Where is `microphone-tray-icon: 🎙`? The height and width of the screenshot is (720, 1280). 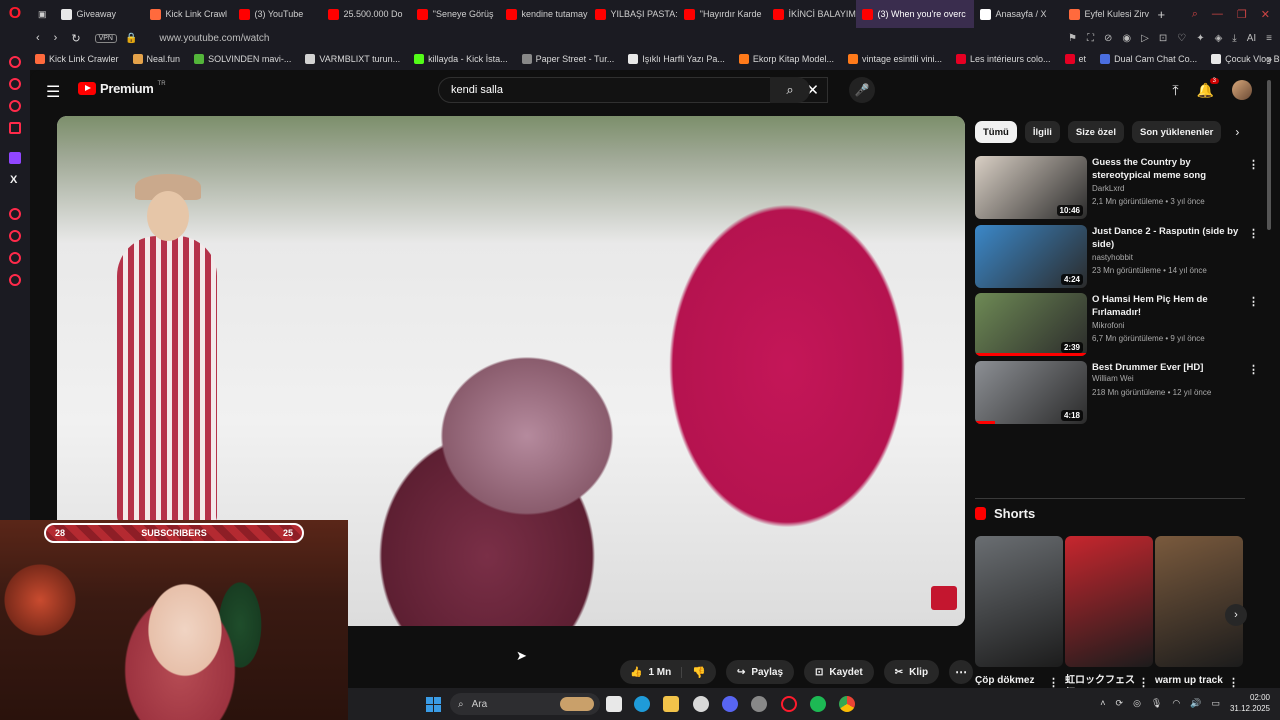 microphone-tray-icon: 🎙 is located at coordinates (1156, 703).